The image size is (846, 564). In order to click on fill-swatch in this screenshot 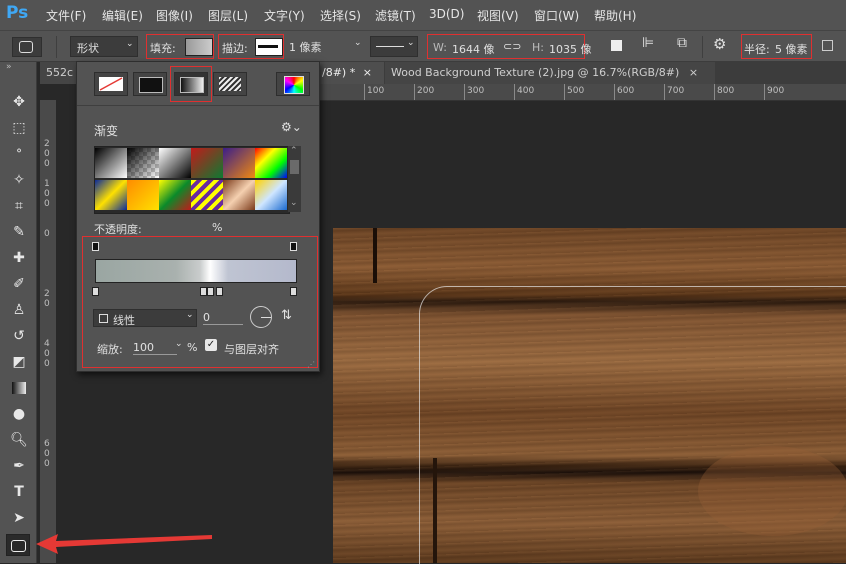, I will do `click(199, 47)`.